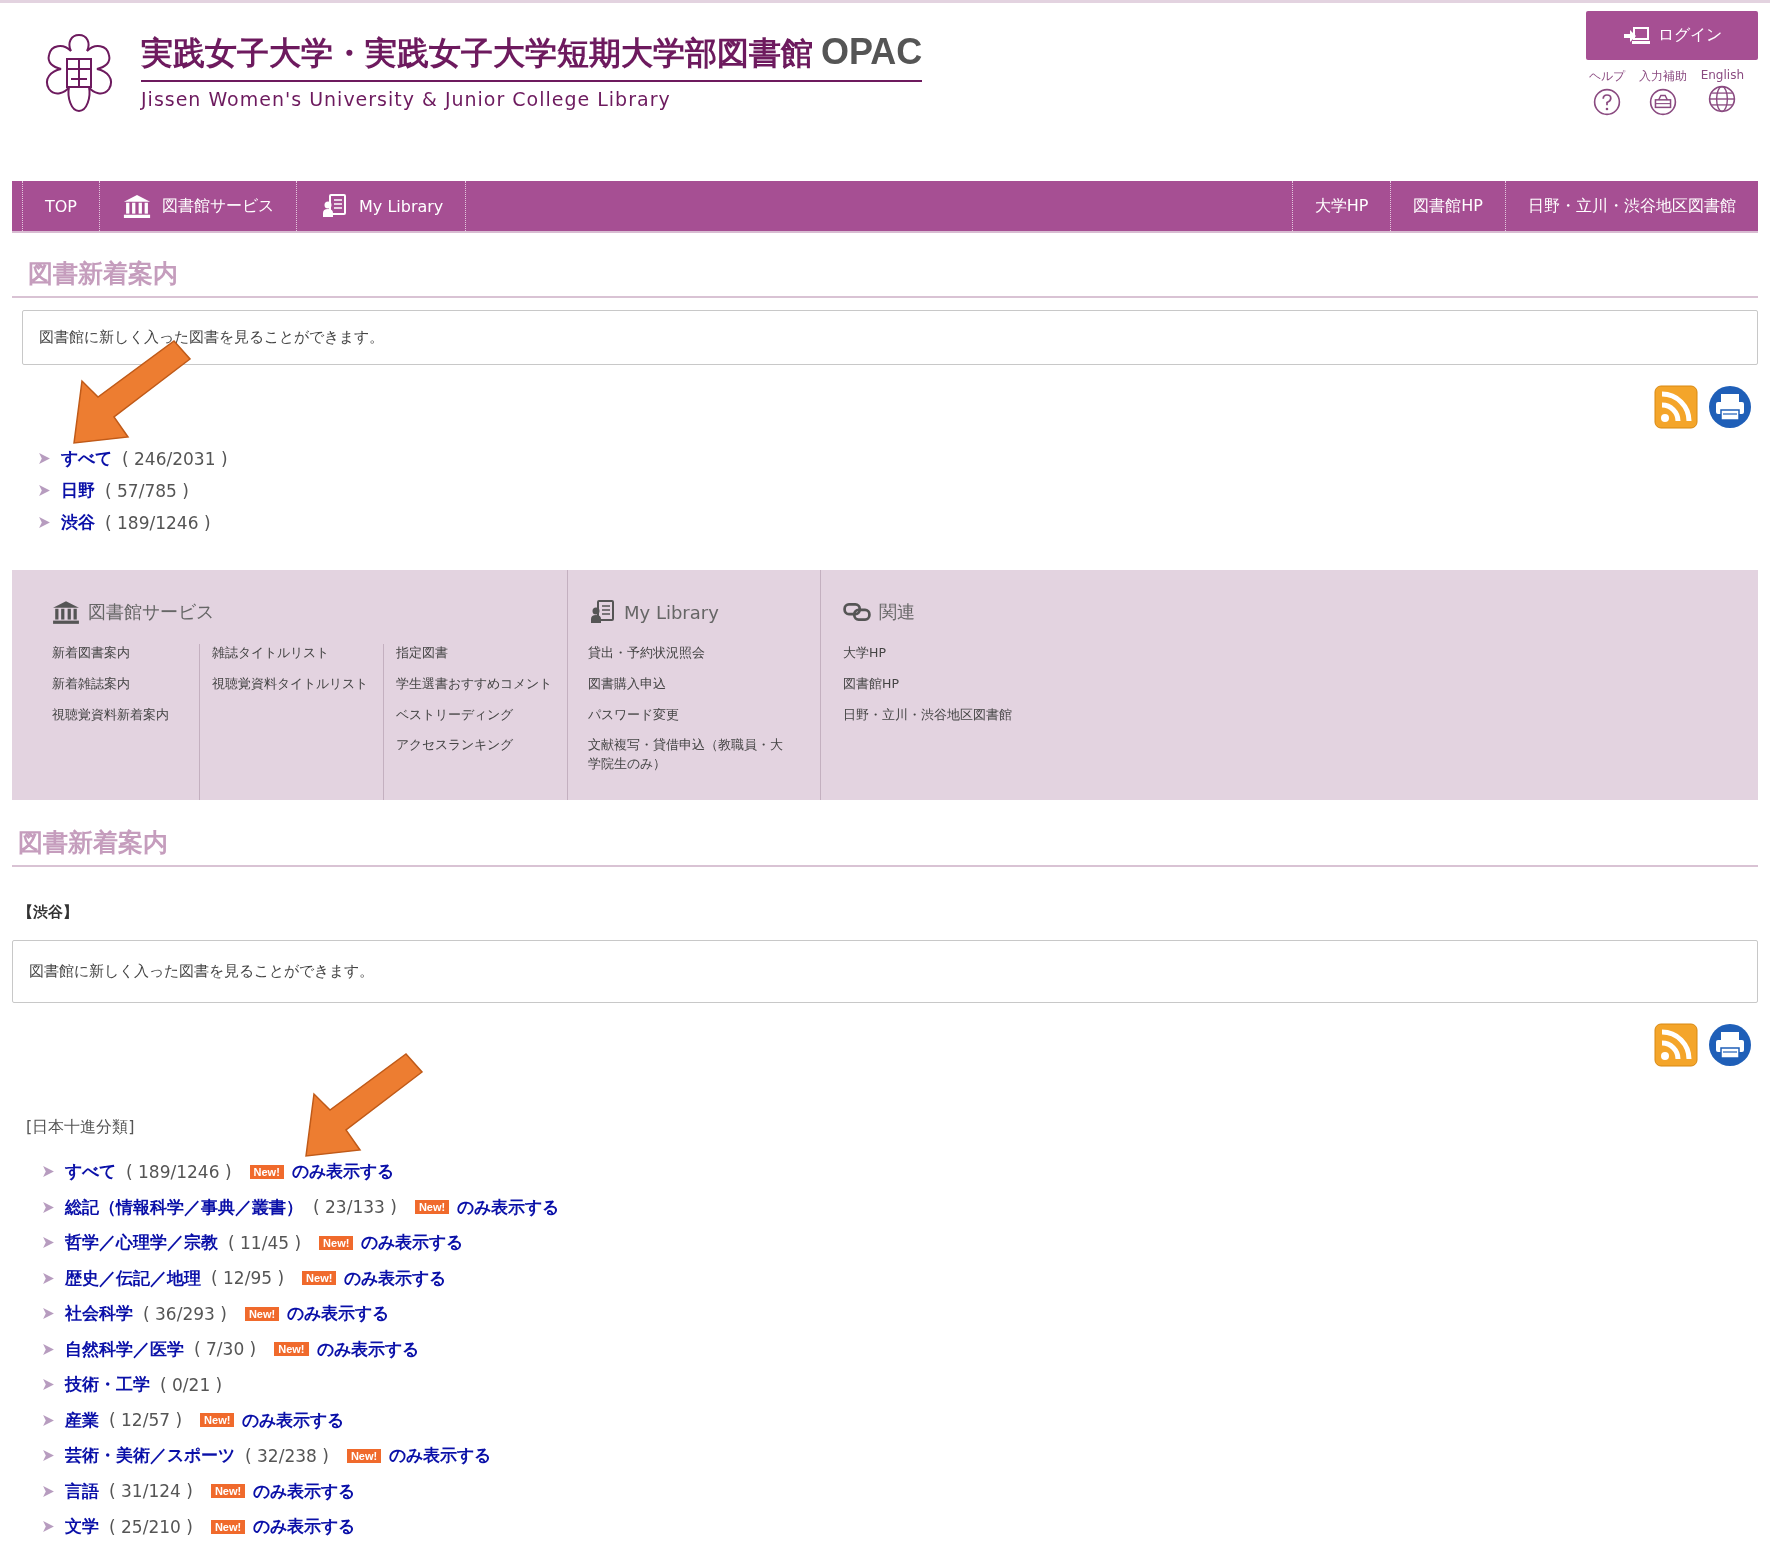 Image resolution: width=1770 pixels, height=1560 pixels. Describe the element at coordinates (474, 653) in the screenshot. I see `menu-link: 指定図書` at that location.